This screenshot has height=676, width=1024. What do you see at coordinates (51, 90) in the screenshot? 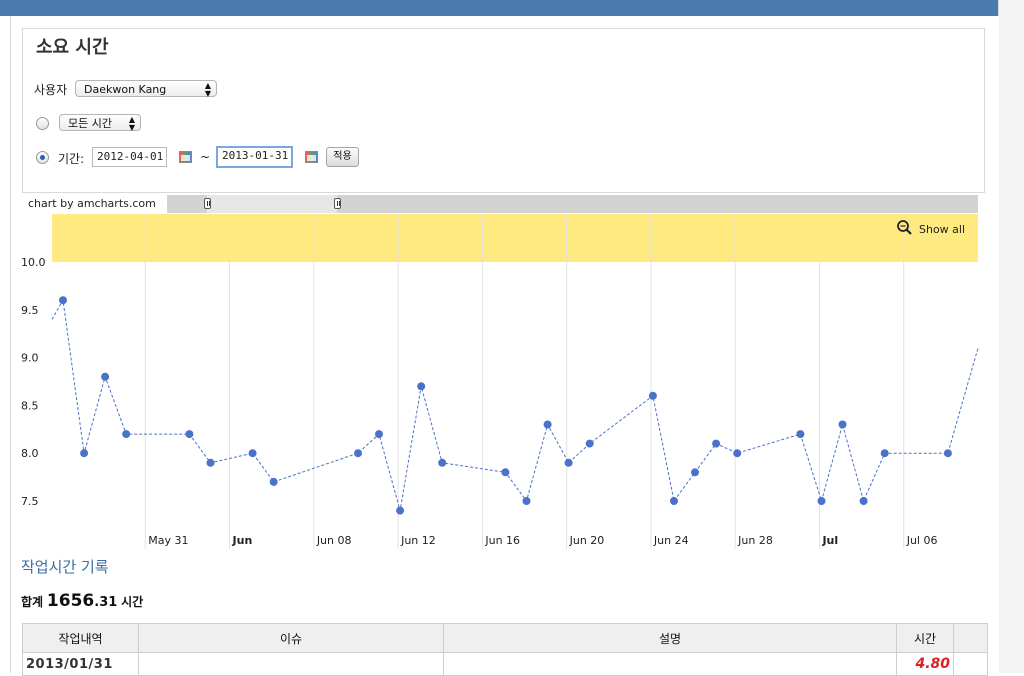
I see `user-label: 사용자` at bounding box center [51, 90].